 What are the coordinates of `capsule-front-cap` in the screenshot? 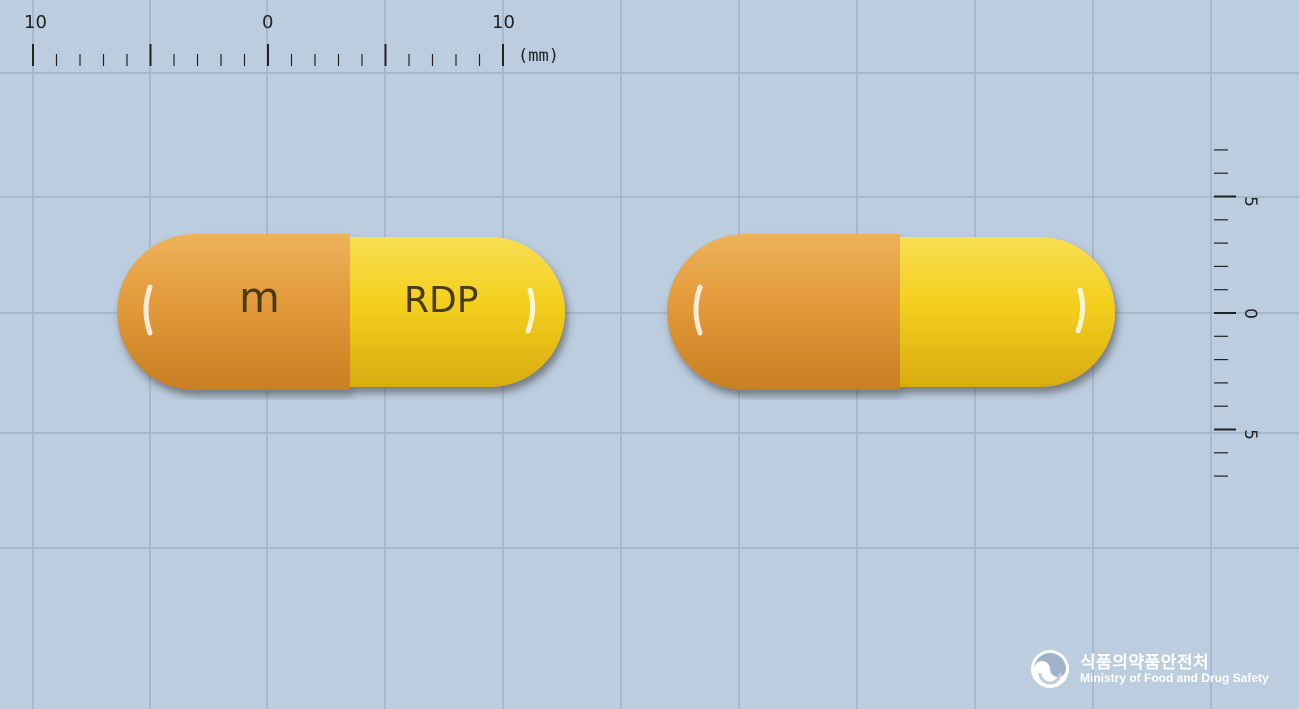 It's located at (233, 312).